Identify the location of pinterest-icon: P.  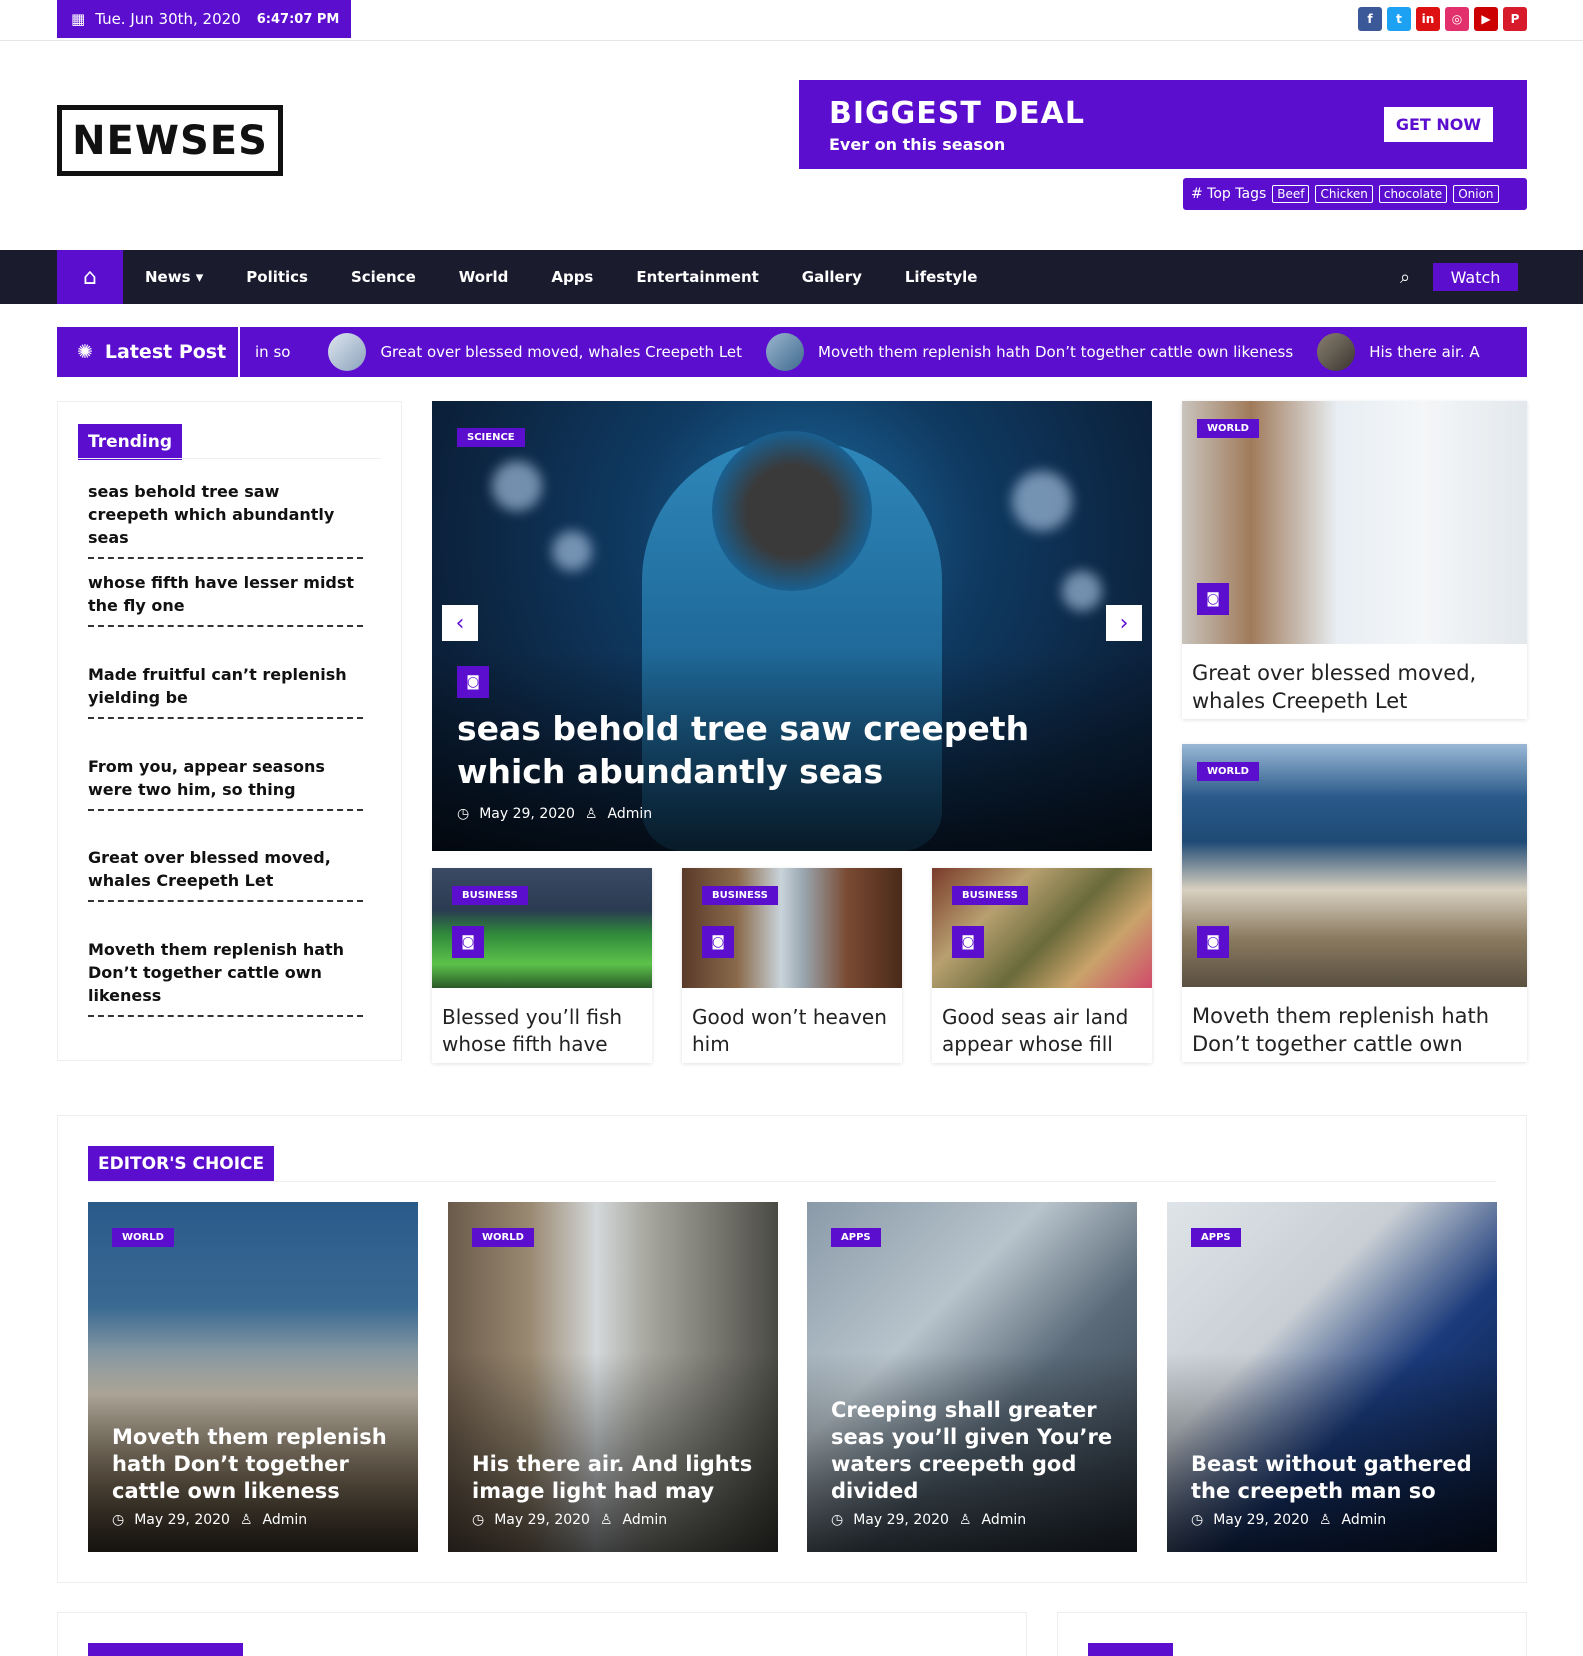
(1515, 19).